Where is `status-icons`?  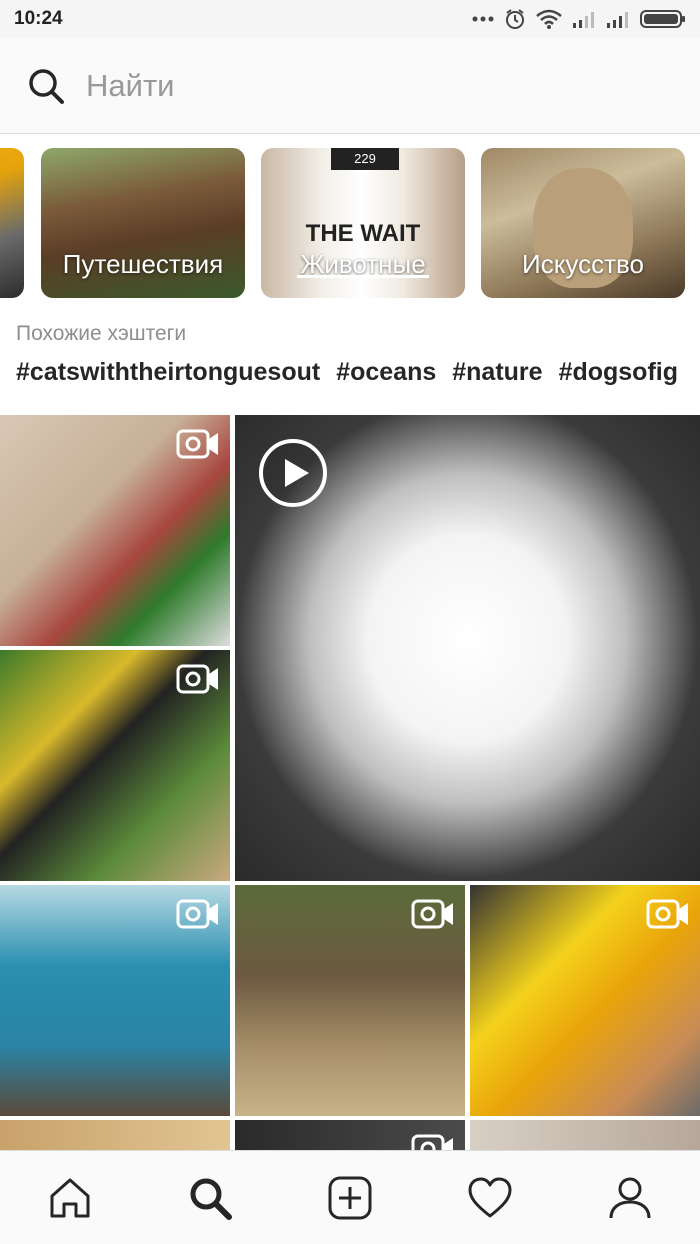
status-icons is located at coordinates (579, 19).